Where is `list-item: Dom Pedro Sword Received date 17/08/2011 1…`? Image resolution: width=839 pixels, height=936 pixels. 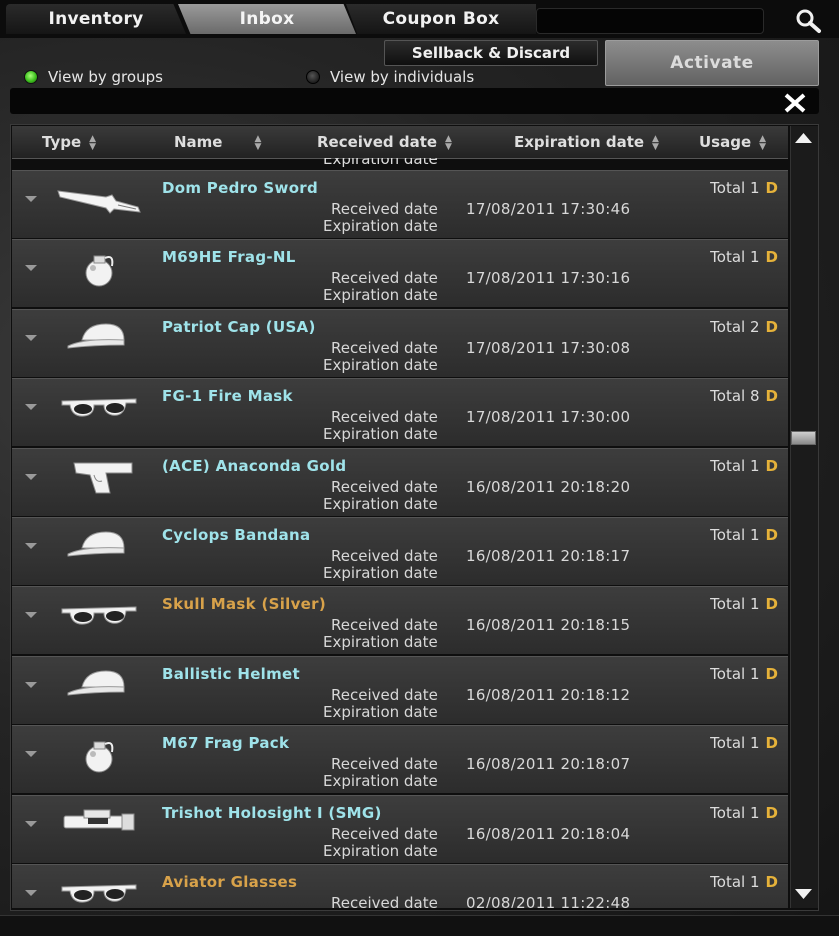
list-item: Dom Pedro Sword Received date 17/08/2011 1… is located at coordinates (400, 204).